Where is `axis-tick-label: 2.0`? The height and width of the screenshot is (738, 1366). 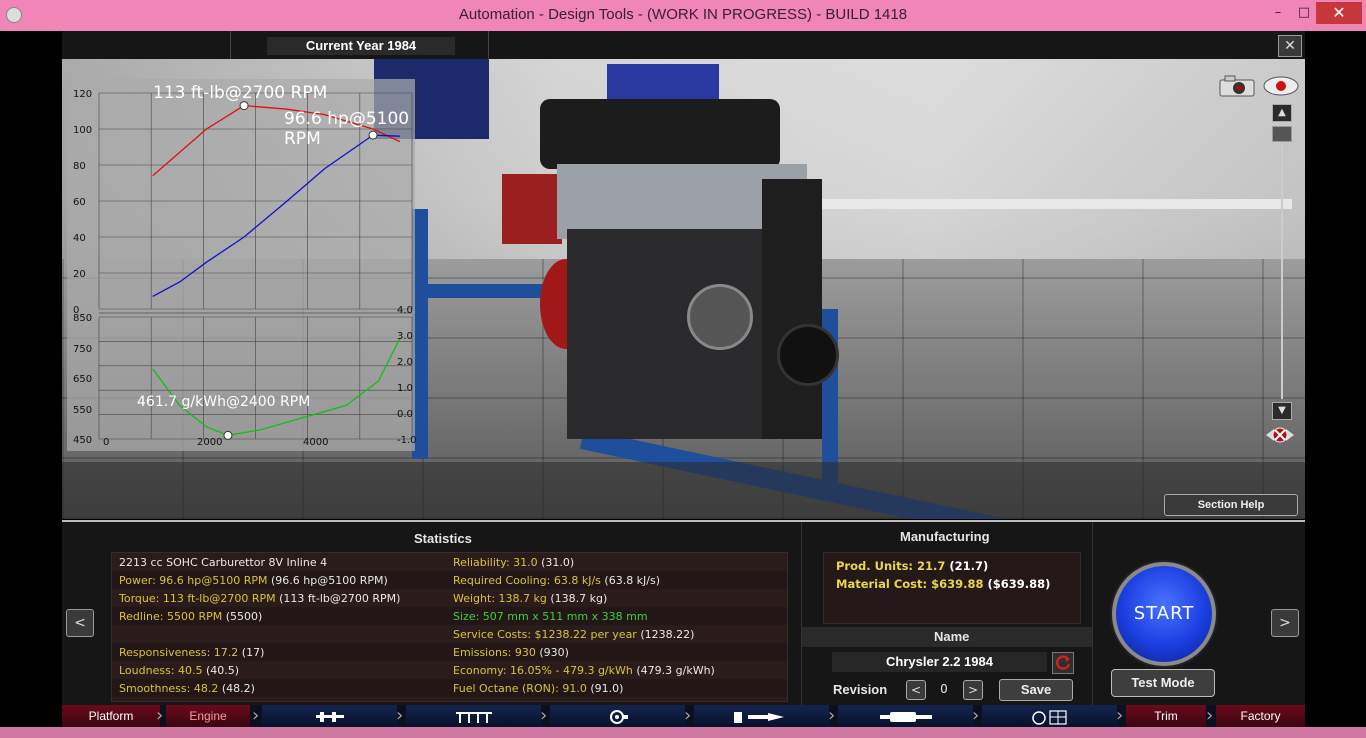
axis-tick-label: 2.0 is located at coordinates (405, 362).